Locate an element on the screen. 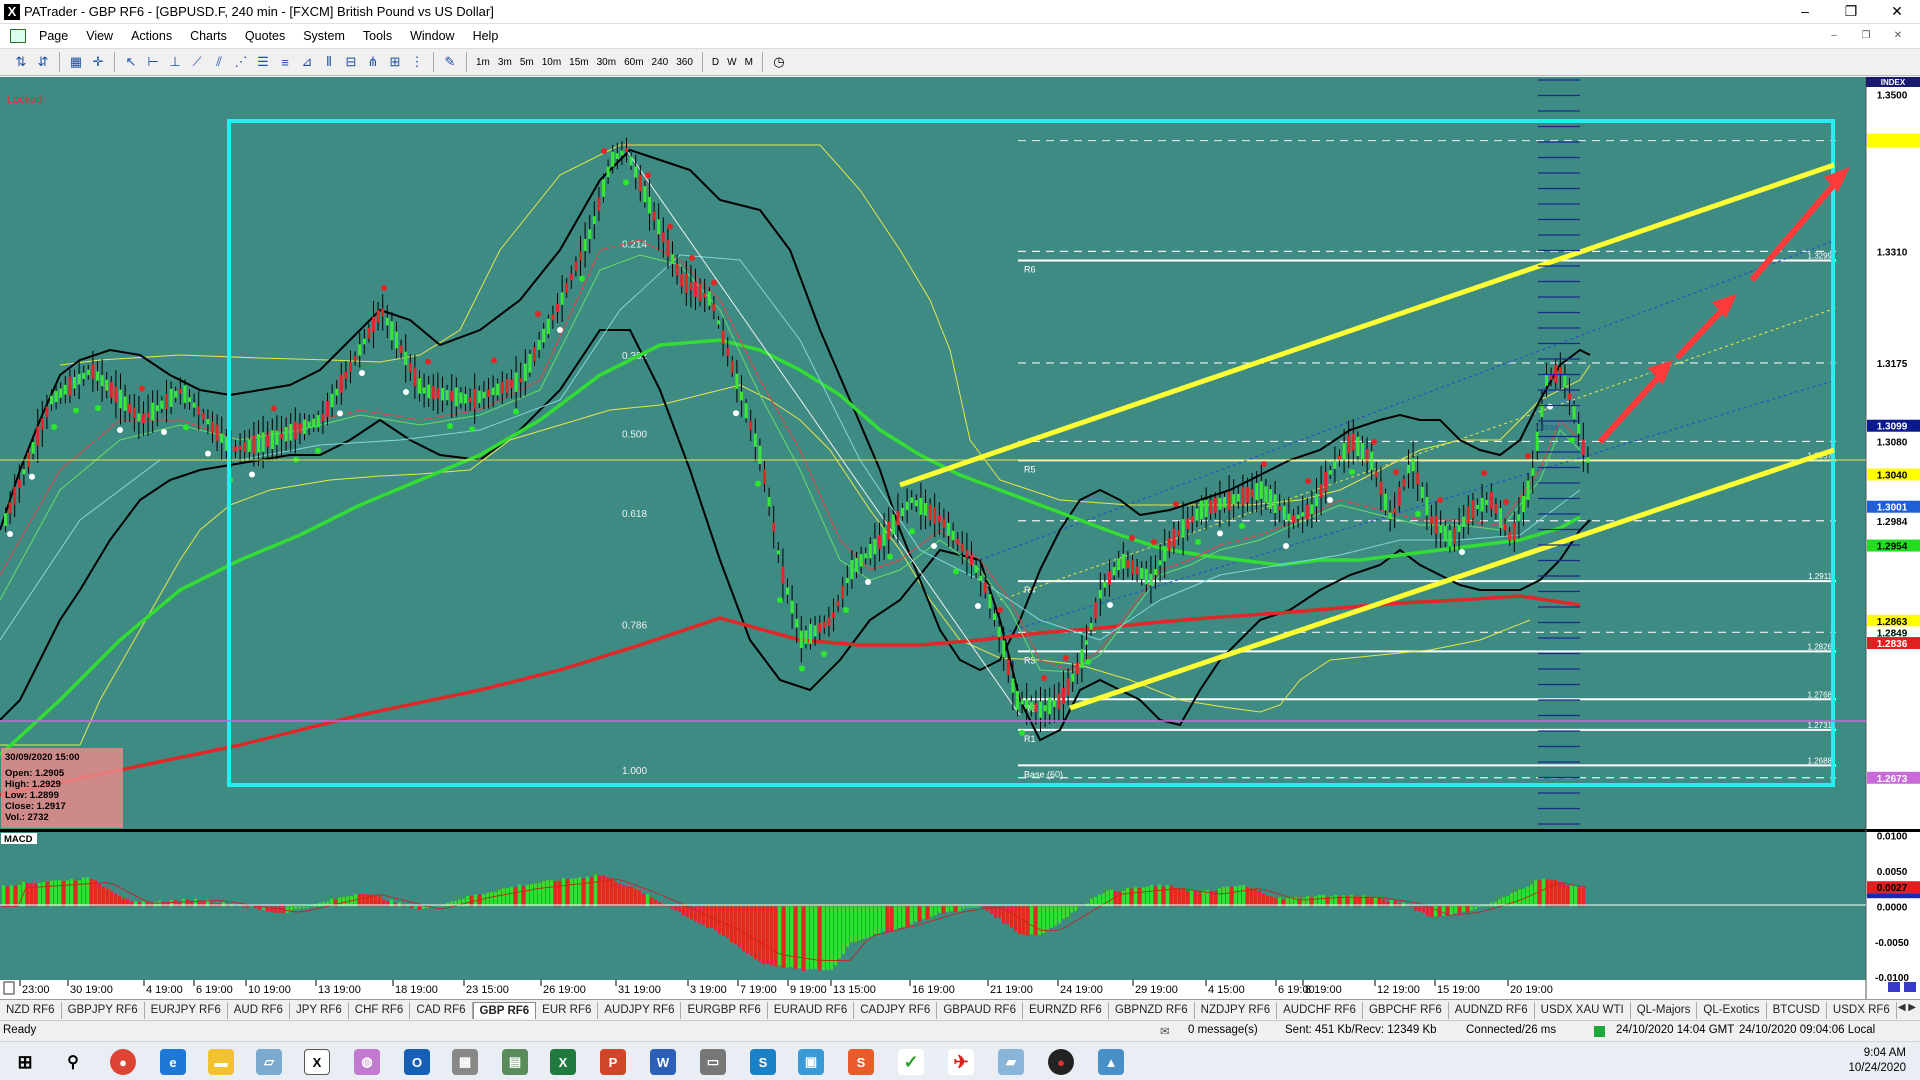 This screenshot has width=1920, height=1080. menu-tools: Tools is located at coordinates (377, 36).